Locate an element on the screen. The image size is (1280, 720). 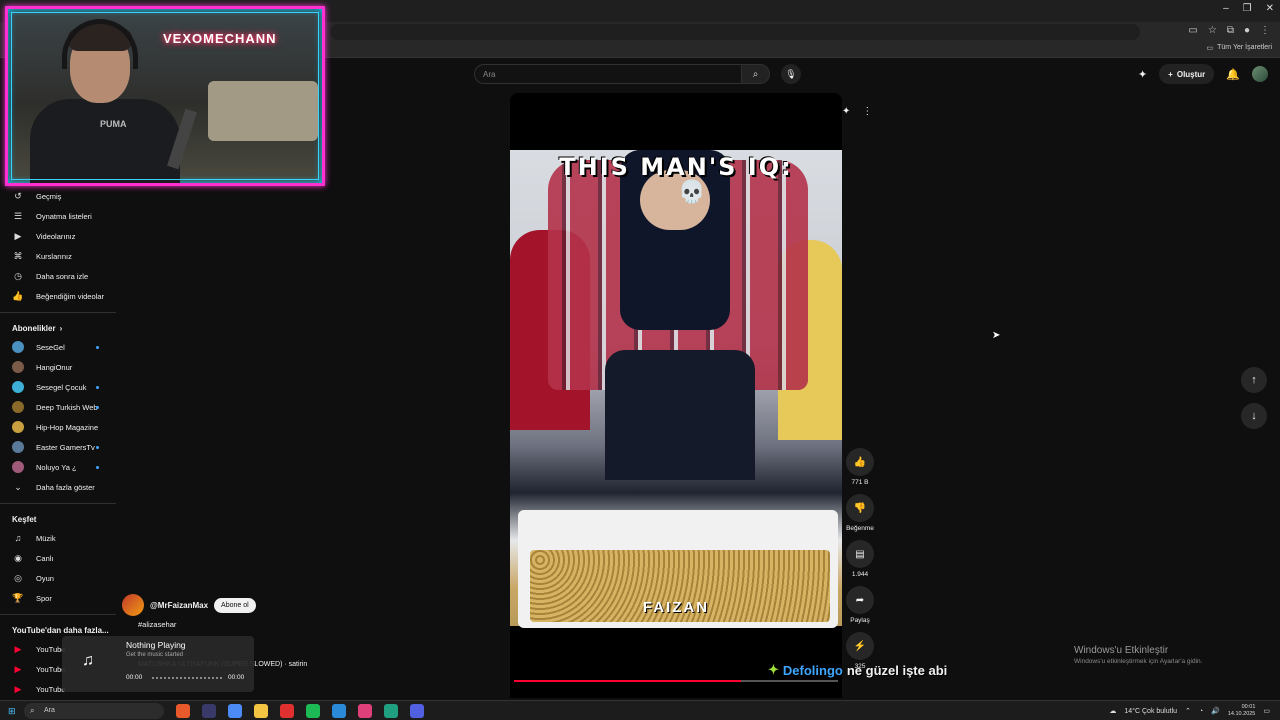
menu-icon: ⋮ is located at coordinates (1265, 30).